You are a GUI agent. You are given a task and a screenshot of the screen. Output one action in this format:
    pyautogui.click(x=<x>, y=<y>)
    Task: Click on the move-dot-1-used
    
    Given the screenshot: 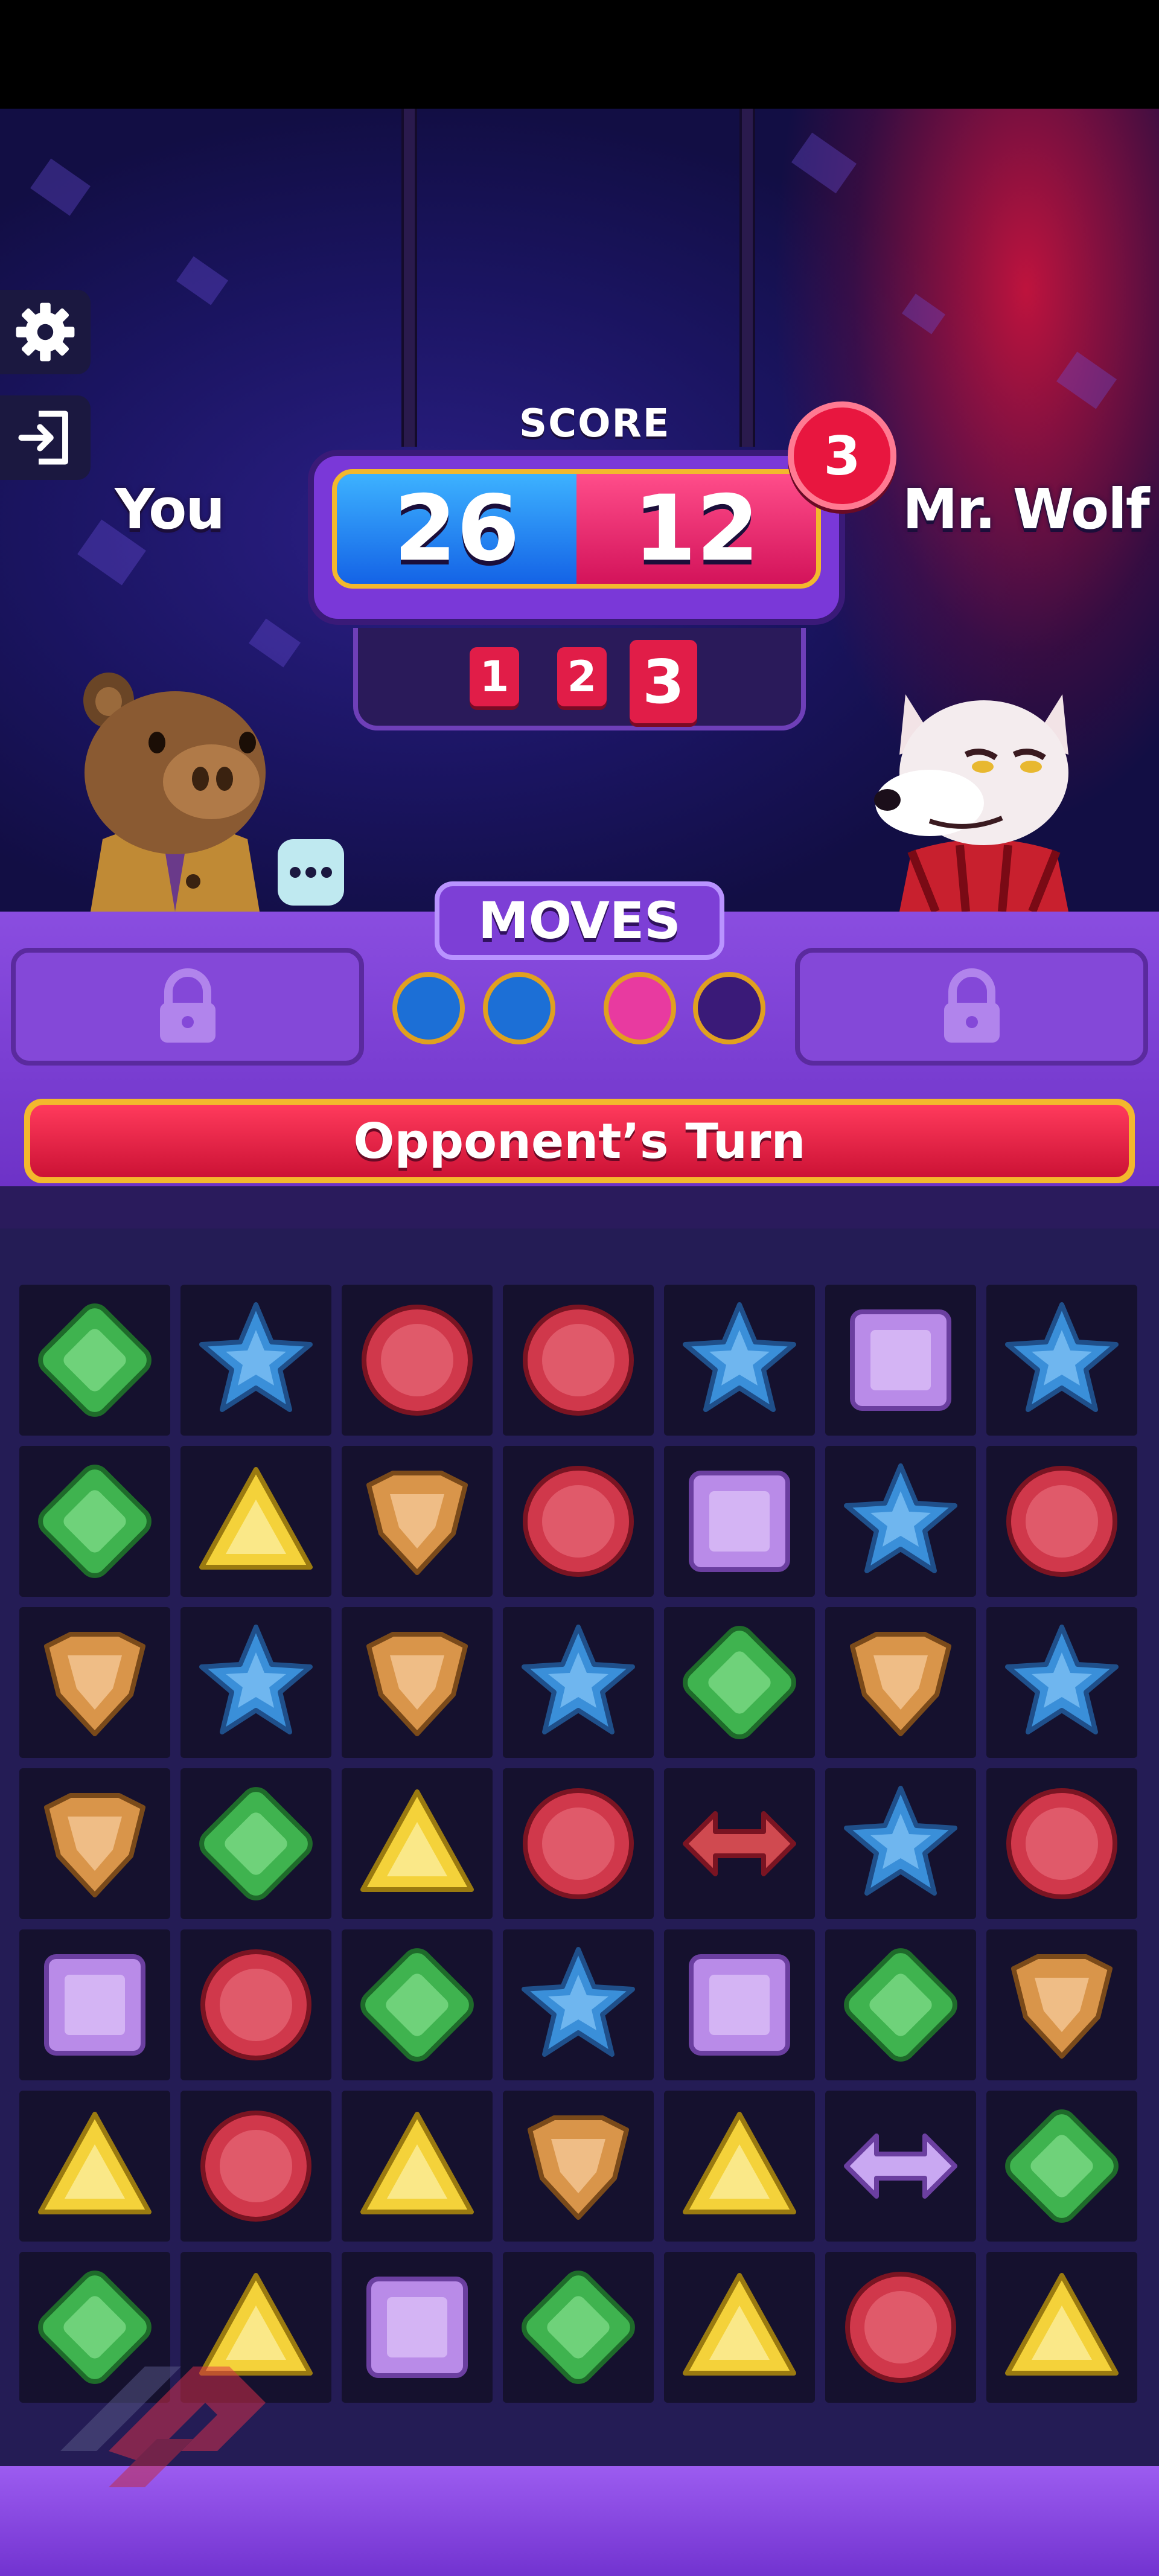 What is the action you would take?
    pyautogui.click(x=428, y=1008)
    